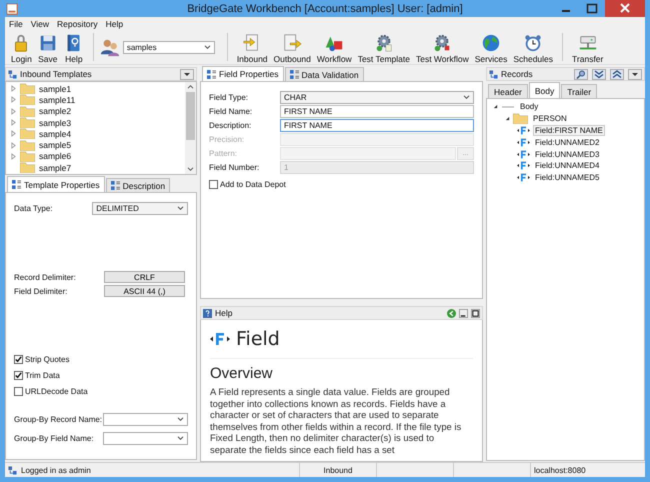  What do you see at coordinates (101, 359) in the screenshot?
I see `checkbox-option: Strip Quotes` at bounding box center [101, 359].